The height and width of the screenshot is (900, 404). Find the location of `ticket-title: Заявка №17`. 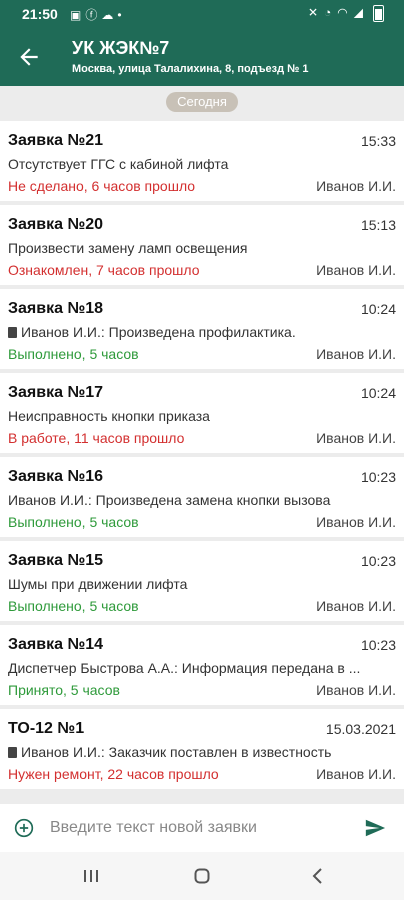

ticket-title: Заявка №17 is located at coordinates (56, 392).